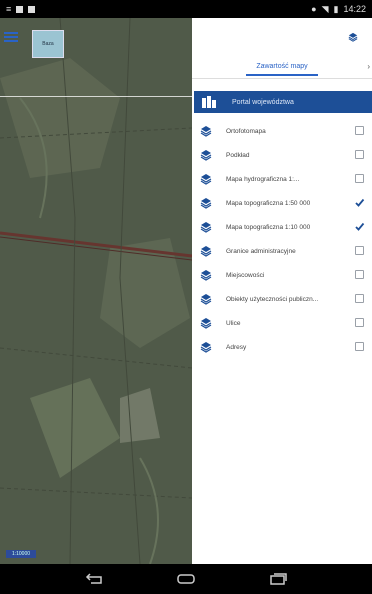 This screenshot has width=372, height=594. What do you see at coordinates (186, 9) in the screenshot?
I see `status-bar: ≡ ● ◥ ▮ 14:22` at bounding box center [186, 9].